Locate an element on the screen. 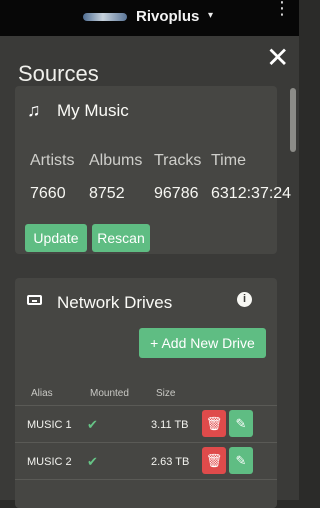 The height and width of the screenshot is (508, 320). table-bottom-divider is located at coordinates (146, 493).